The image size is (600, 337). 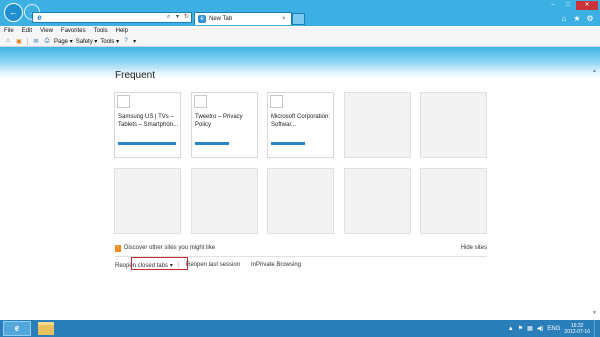 What do you see at coordinates (101, 31) in the screenshot?
I see `menu-tools: Tools` at bounding box center [101, 31].